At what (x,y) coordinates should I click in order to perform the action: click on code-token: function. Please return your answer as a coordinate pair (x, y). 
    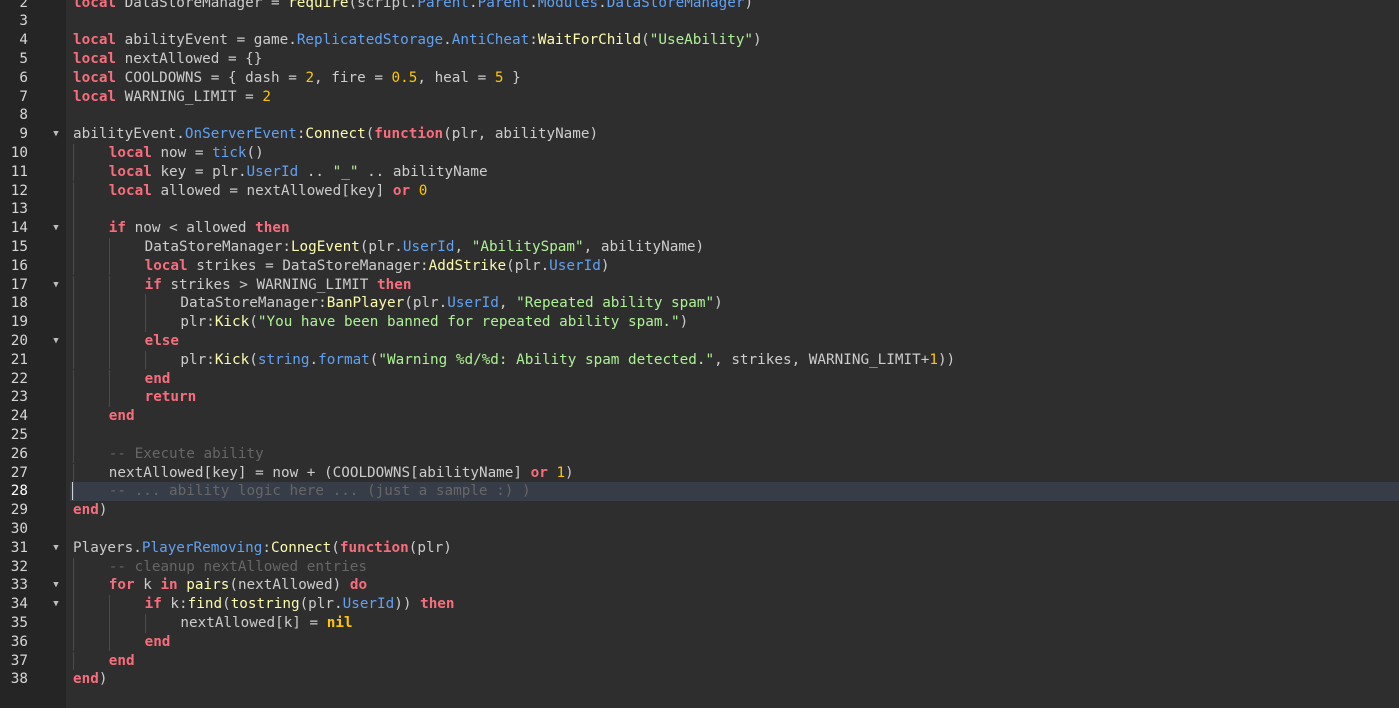
    Looking at the image, I should click on (374, 547).